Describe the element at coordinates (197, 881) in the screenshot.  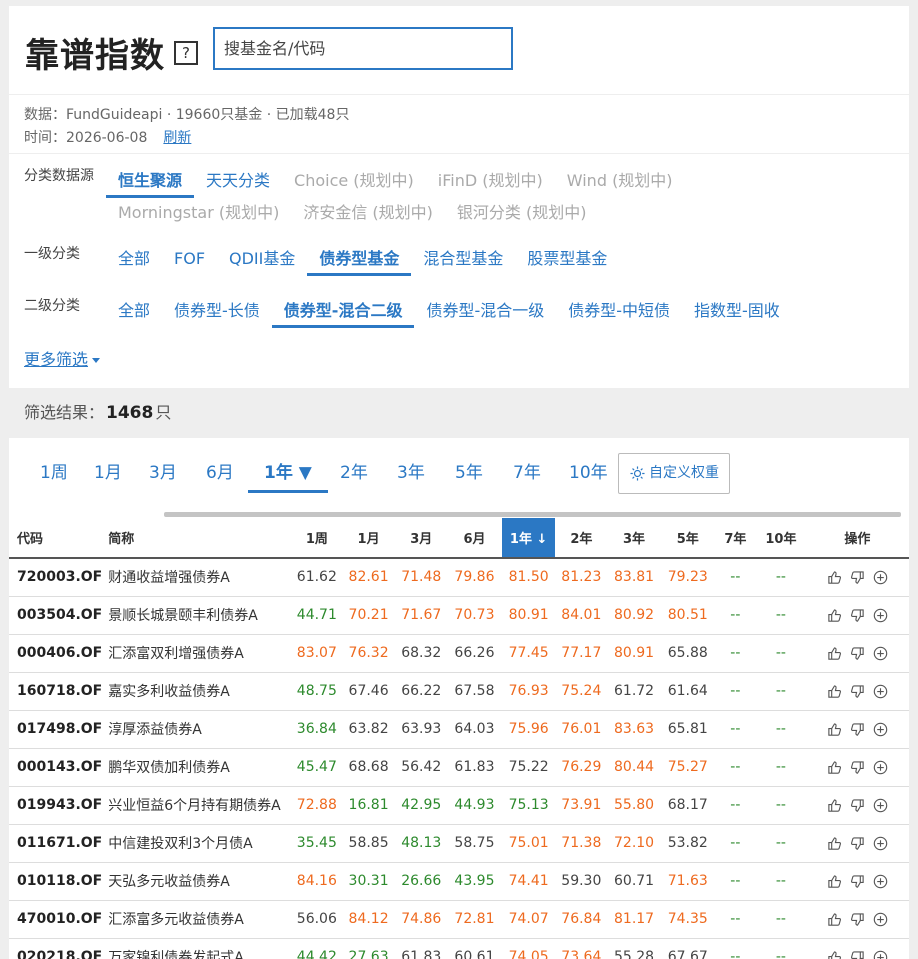
I see `fund-name: 天弘多元收益债券A` at that location.